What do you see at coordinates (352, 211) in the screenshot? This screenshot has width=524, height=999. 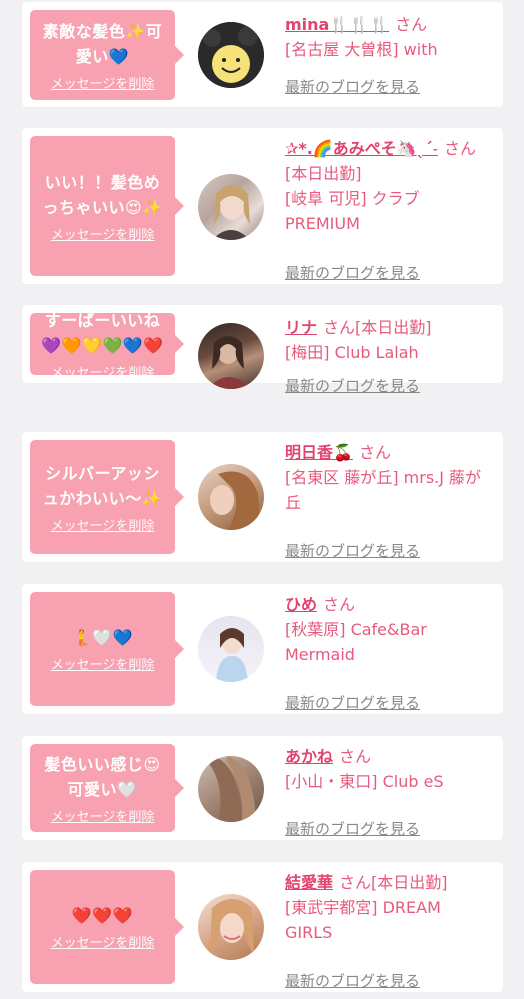 I see `shop-text: [岐阜 可児] クラブ PREMIUM` at bounding box center [352, 211].